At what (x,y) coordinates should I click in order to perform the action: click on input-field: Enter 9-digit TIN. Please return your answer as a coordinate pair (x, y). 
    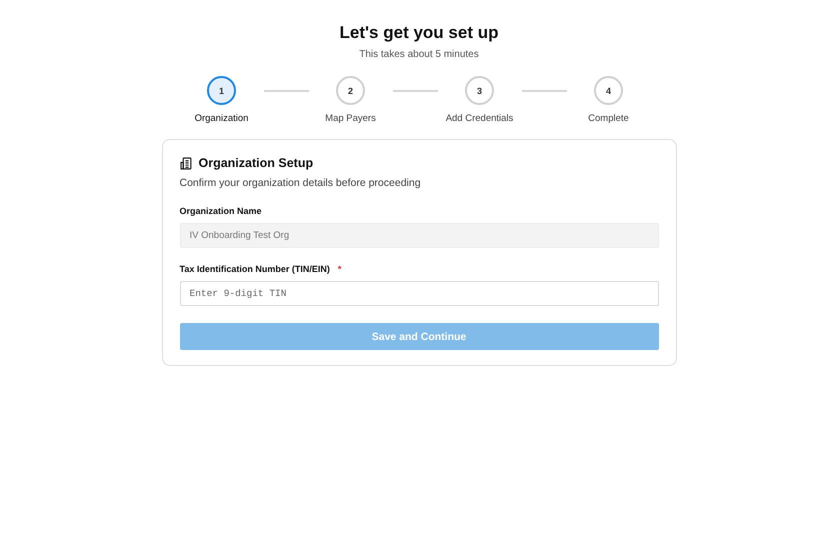
    Looking at the image, I should click on (419, 293).